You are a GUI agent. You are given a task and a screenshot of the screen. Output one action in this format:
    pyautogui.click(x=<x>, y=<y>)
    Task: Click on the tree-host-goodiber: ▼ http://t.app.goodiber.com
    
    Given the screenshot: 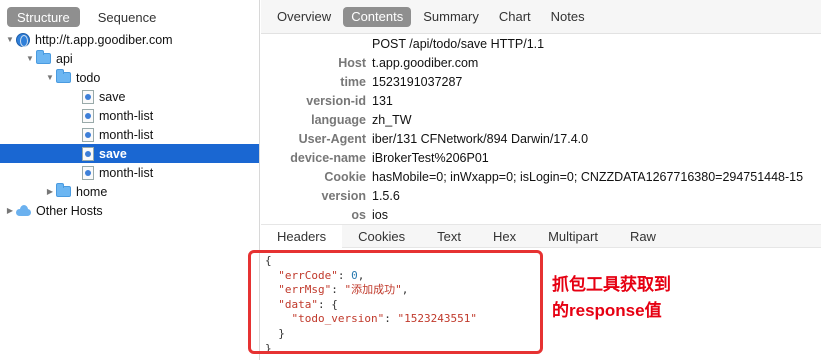 What is the action you would take?
    pyautogui.click(x=129, y=39)
    